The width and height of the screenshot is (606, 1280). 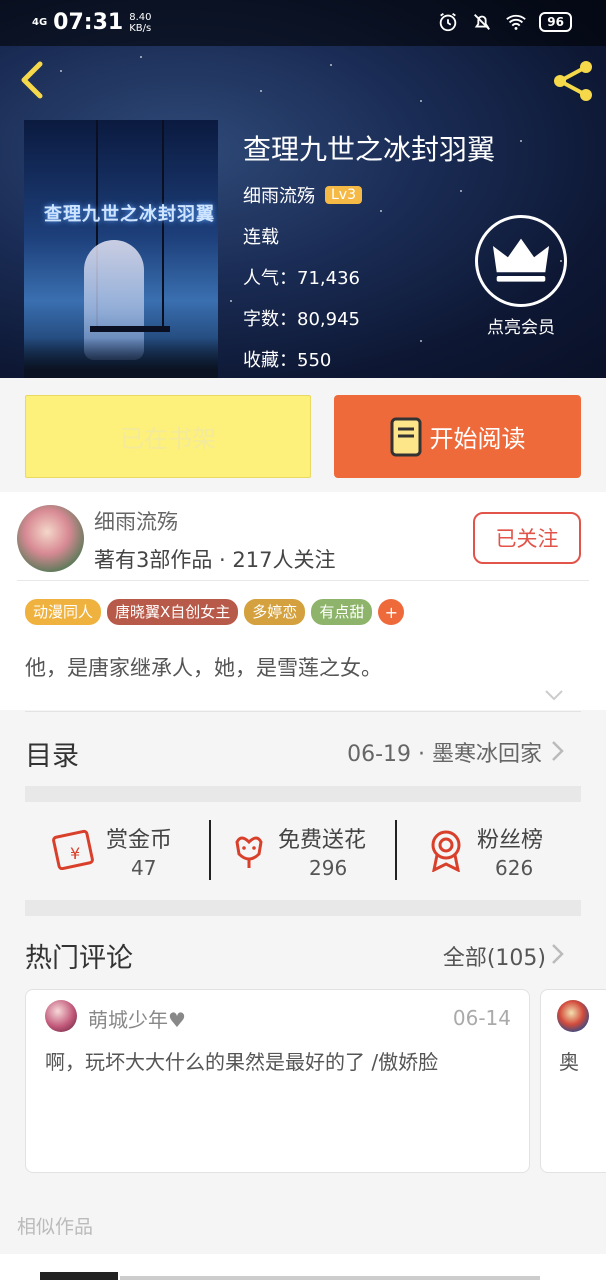 I want to click on flowers-count: 296, so click(x=328, y=868).